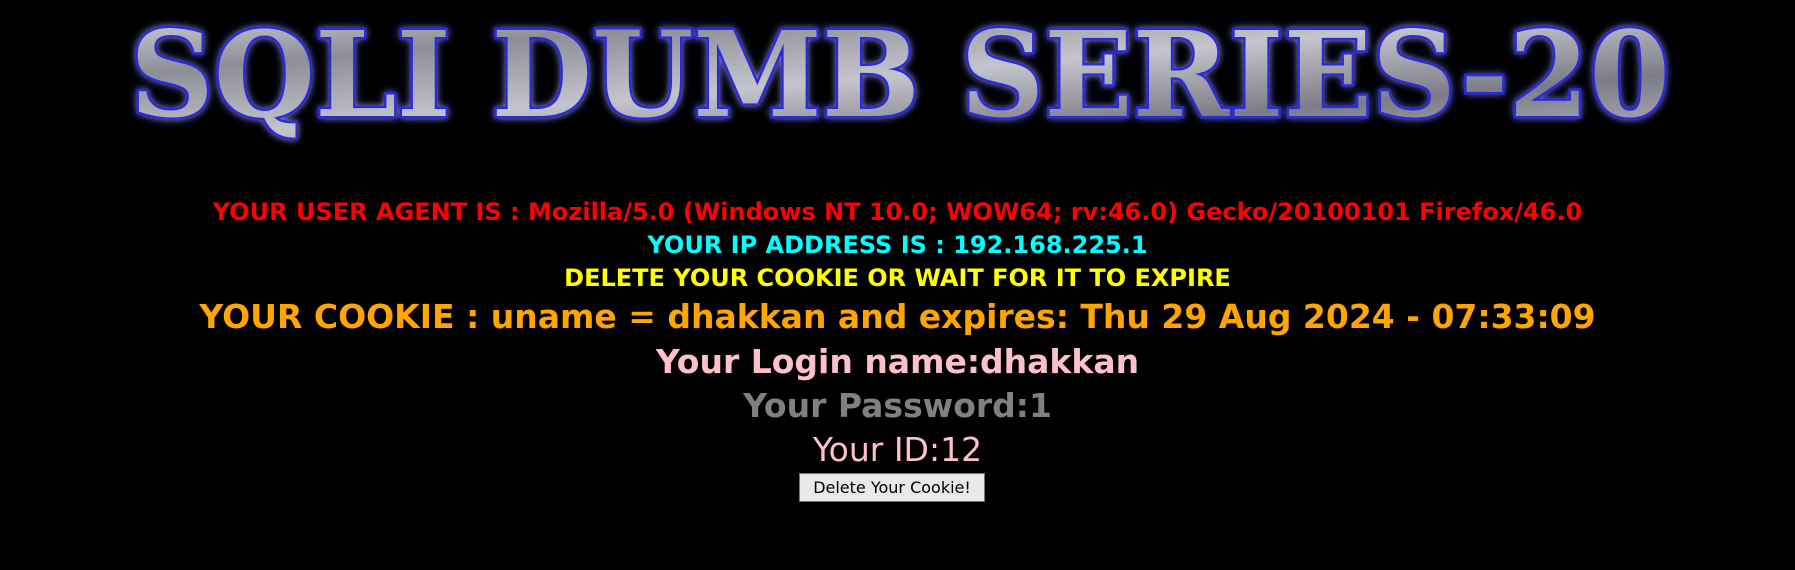 This screenshot has width=1795, height=570. What do you see at coordinates (897, 405) in the screenshot?
I see `password-text: Your Password:1` at bounding box center [897, 405].